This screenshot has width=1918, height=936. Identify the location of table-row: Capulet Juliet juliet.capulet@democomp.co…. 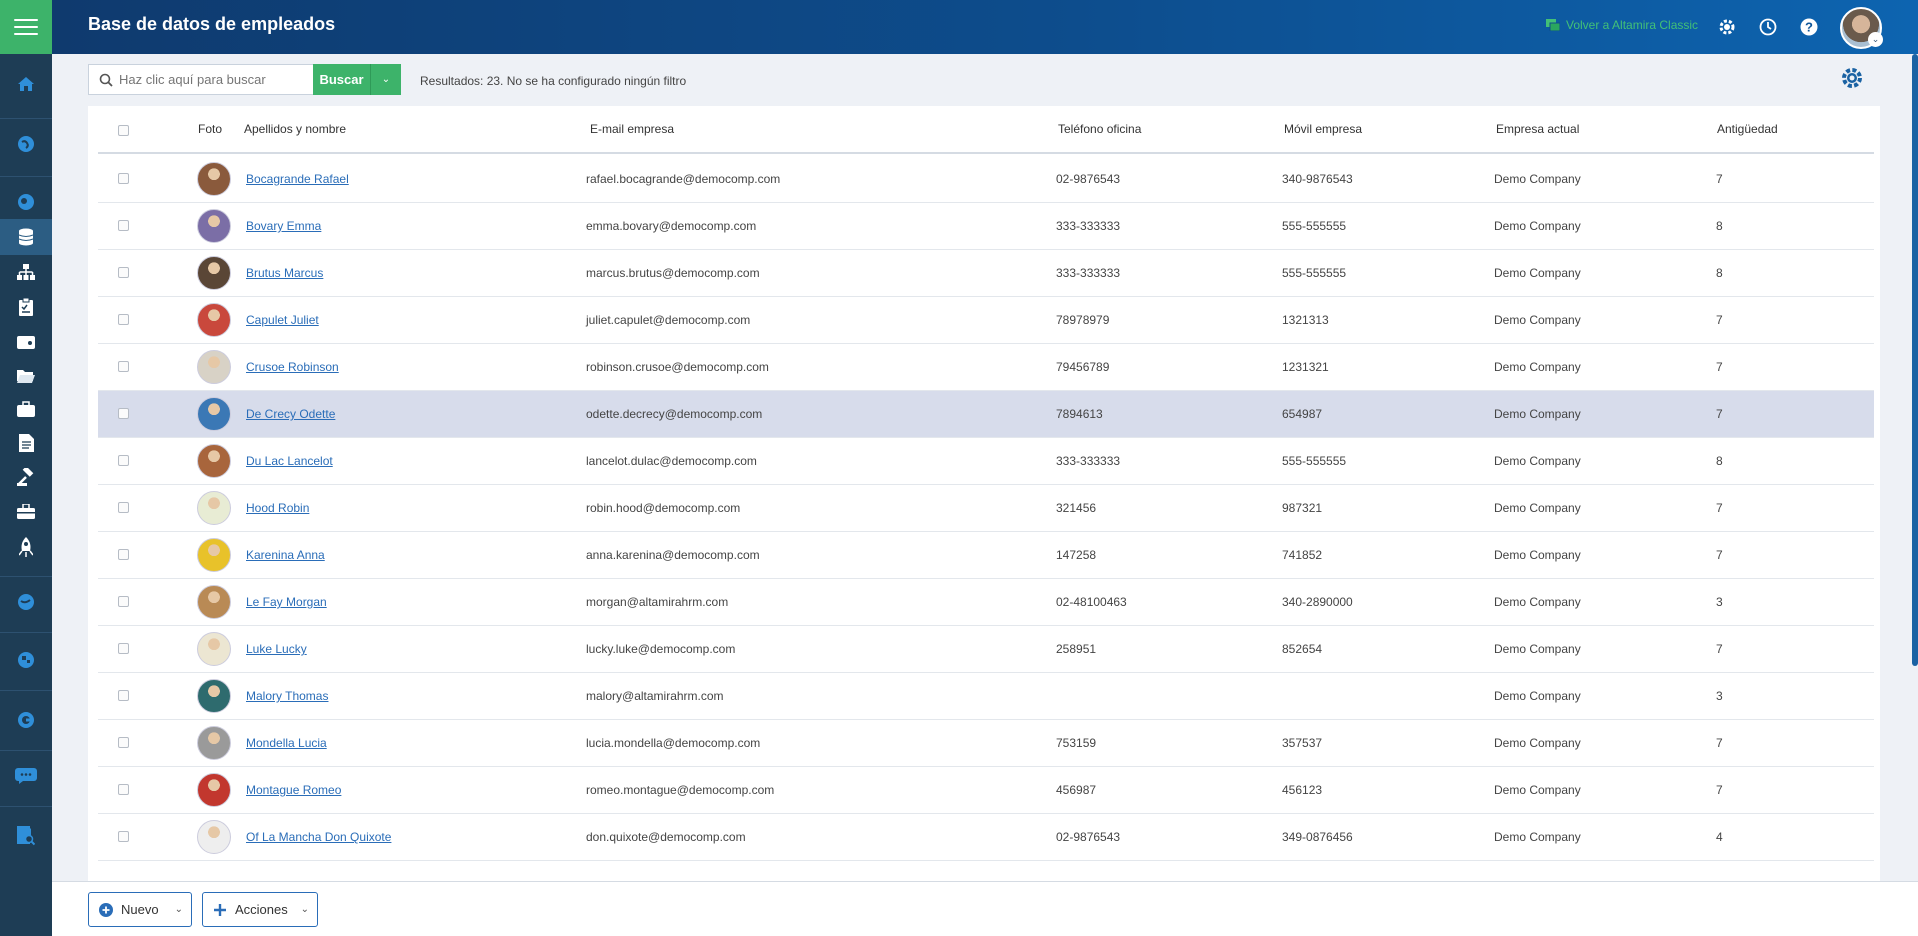
(986, 320).